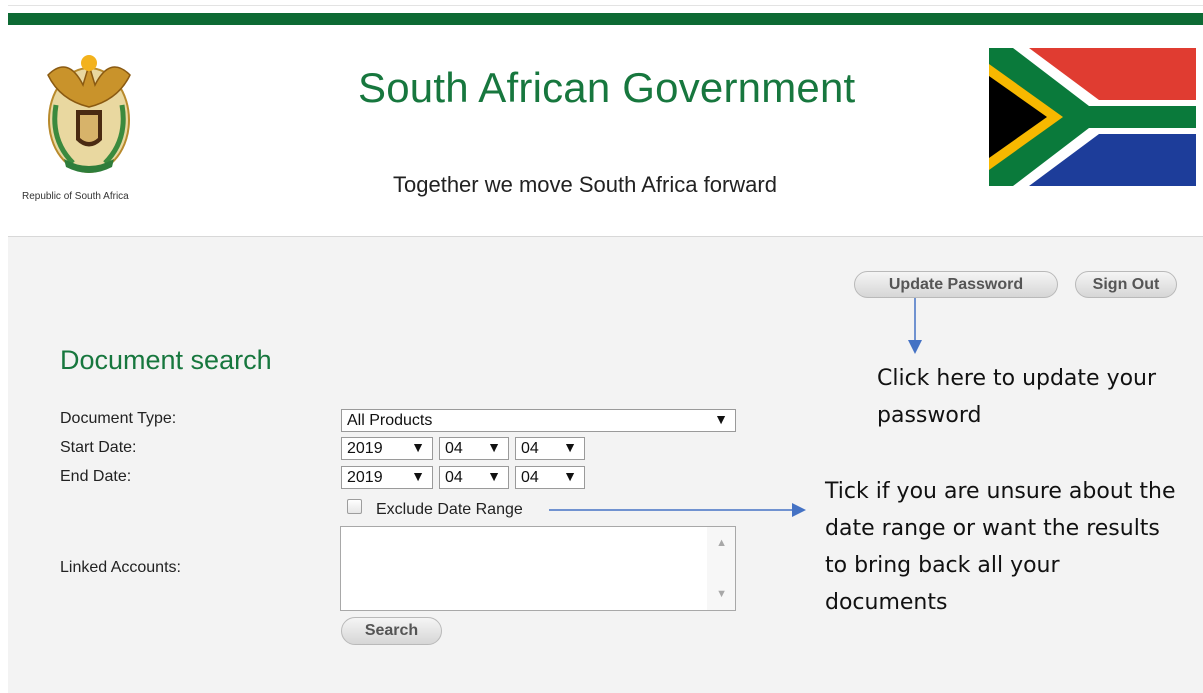  What do you see at coordinates (387, 448) in the screenshot?
I see `start-year-select: 2019 ▼` at bounding box center [387, 448].